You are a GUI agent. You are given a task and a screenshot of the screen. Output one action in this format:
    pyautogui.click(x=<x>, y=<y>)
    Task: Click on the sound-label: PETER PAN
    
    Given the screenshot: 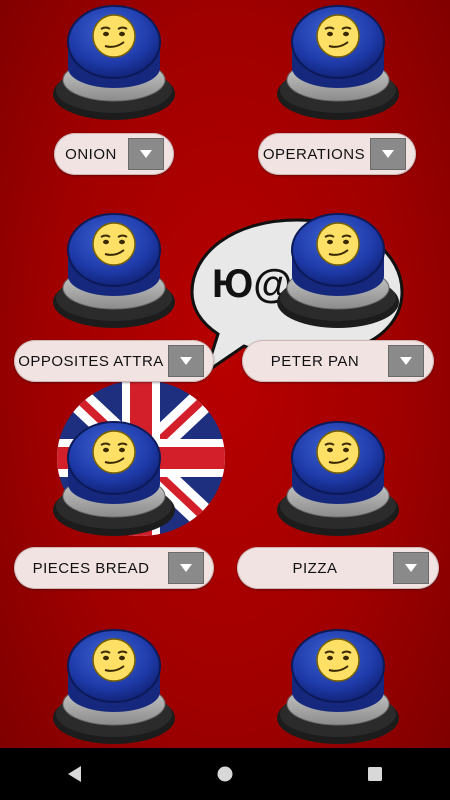 What is the action you would take?
    pyautogui.click(x=315, y=361)
    